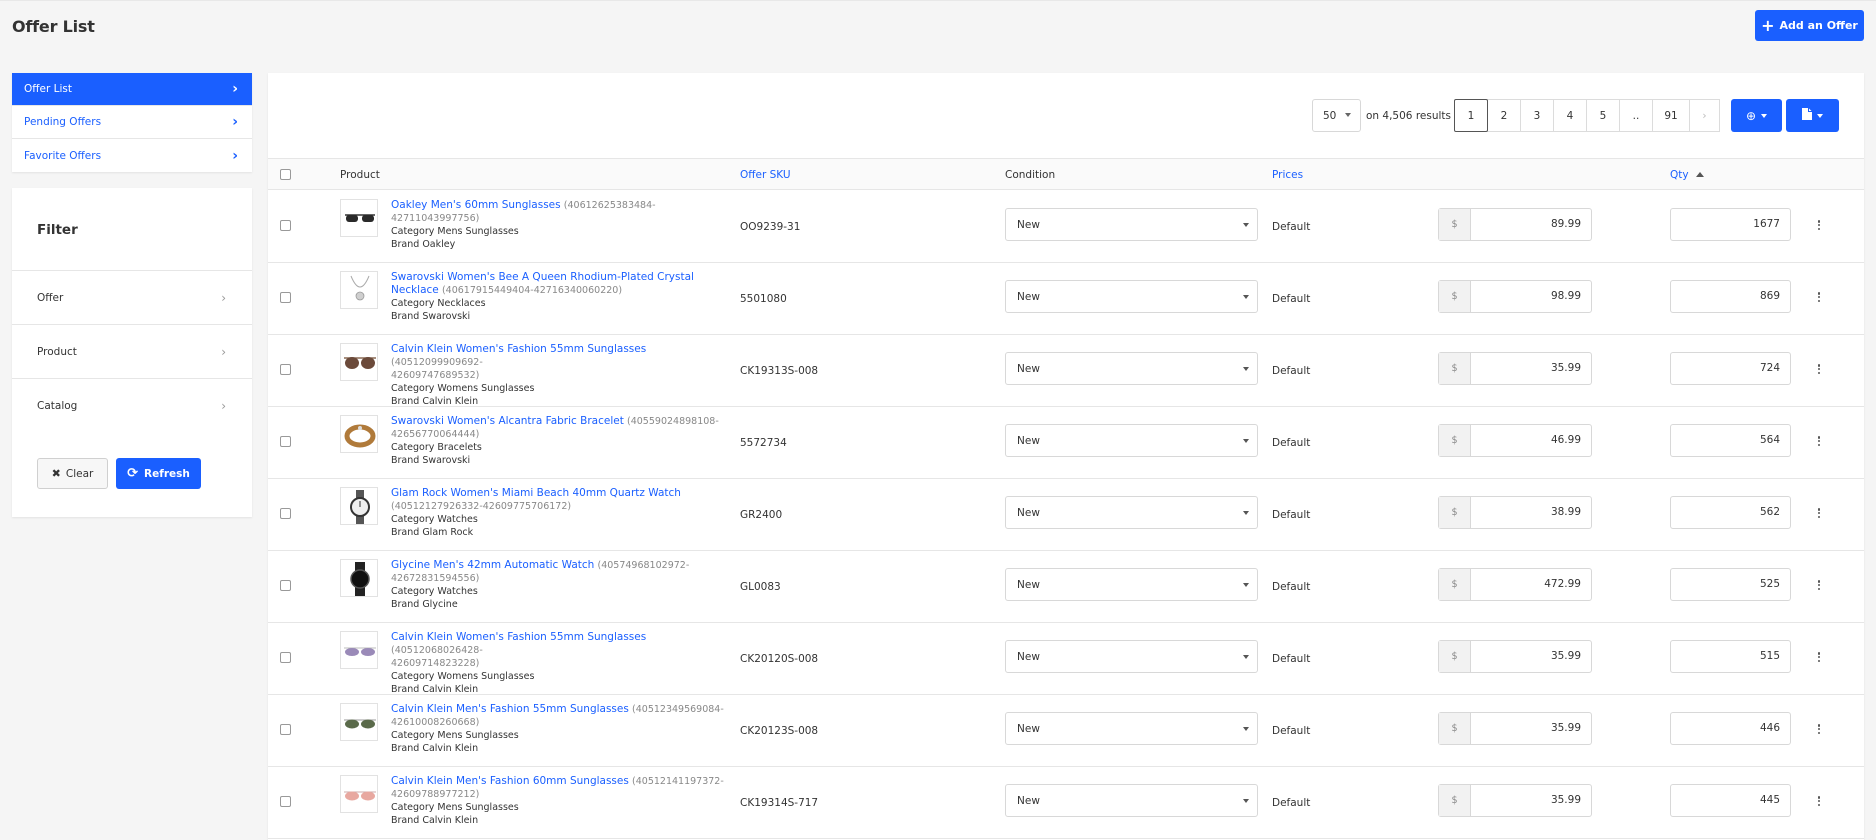 The width and height of the screenshot is (1876, 840). Describe the element at coordinates (476, 205) in the screenshot. I see `product-name-link: Oakley Men's 60mm Sunglasses` at that location.